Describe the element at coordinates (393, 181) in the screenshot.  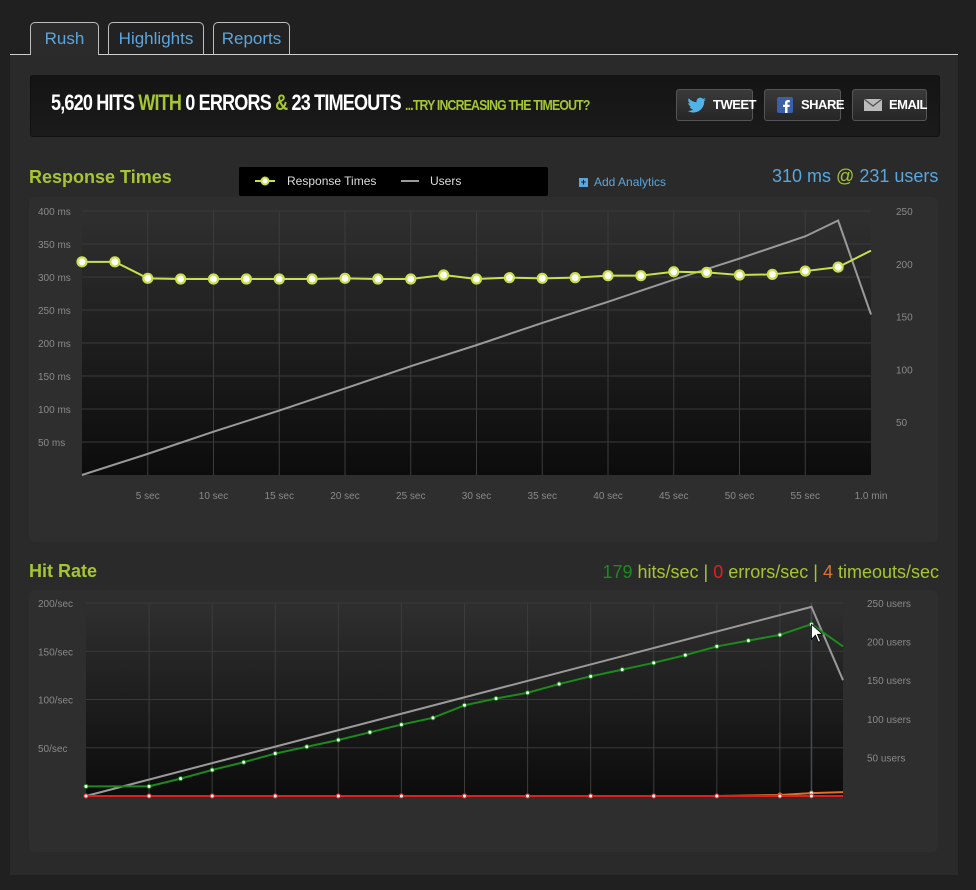
I see `chart-legend: Response Times Users` at that location.